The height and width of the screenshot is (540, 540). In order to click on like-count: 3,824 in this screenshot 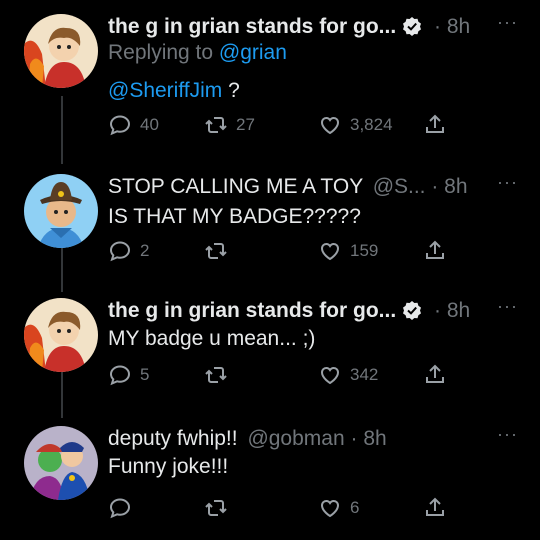, I will do `click(371, 124)`.